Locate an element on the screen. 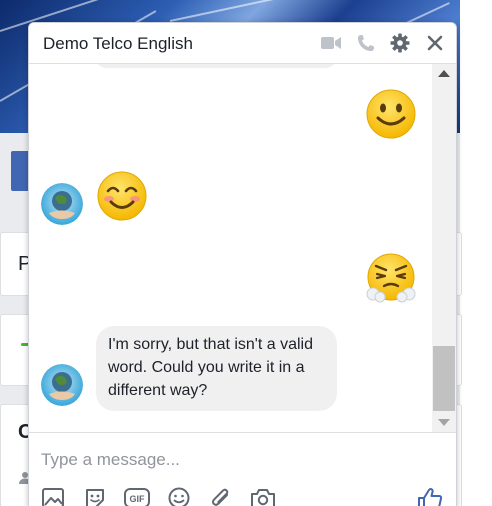  message-composer: GIF is located at coordinates (242, 469).